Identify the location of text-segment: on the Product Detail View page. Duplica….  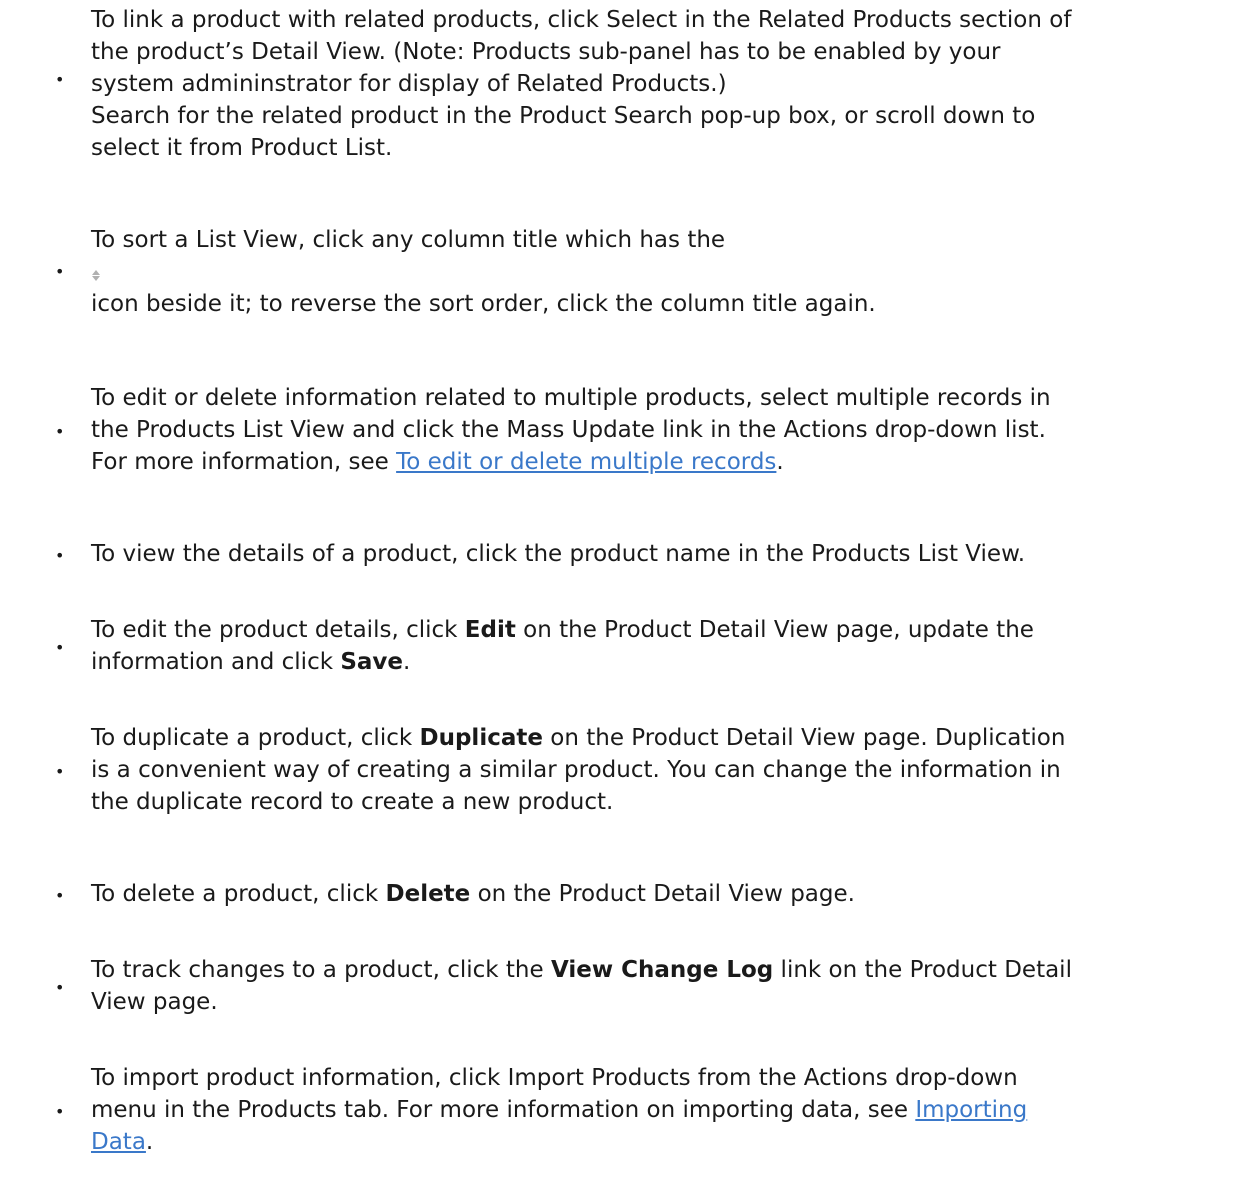
(804, 738).